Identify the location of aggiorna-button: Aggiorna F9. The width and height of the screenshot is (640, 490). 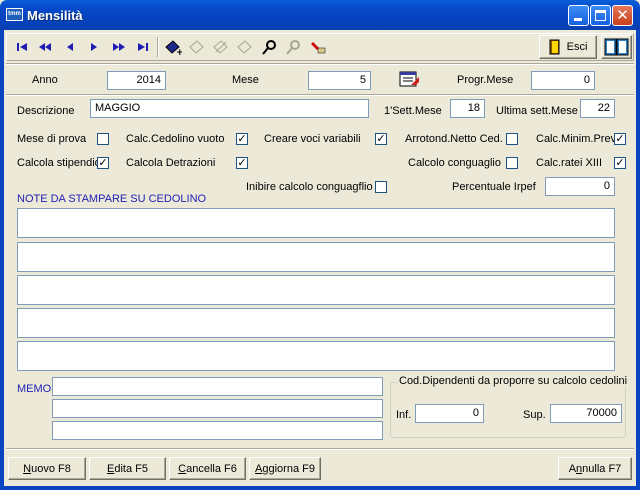
(285, 468).